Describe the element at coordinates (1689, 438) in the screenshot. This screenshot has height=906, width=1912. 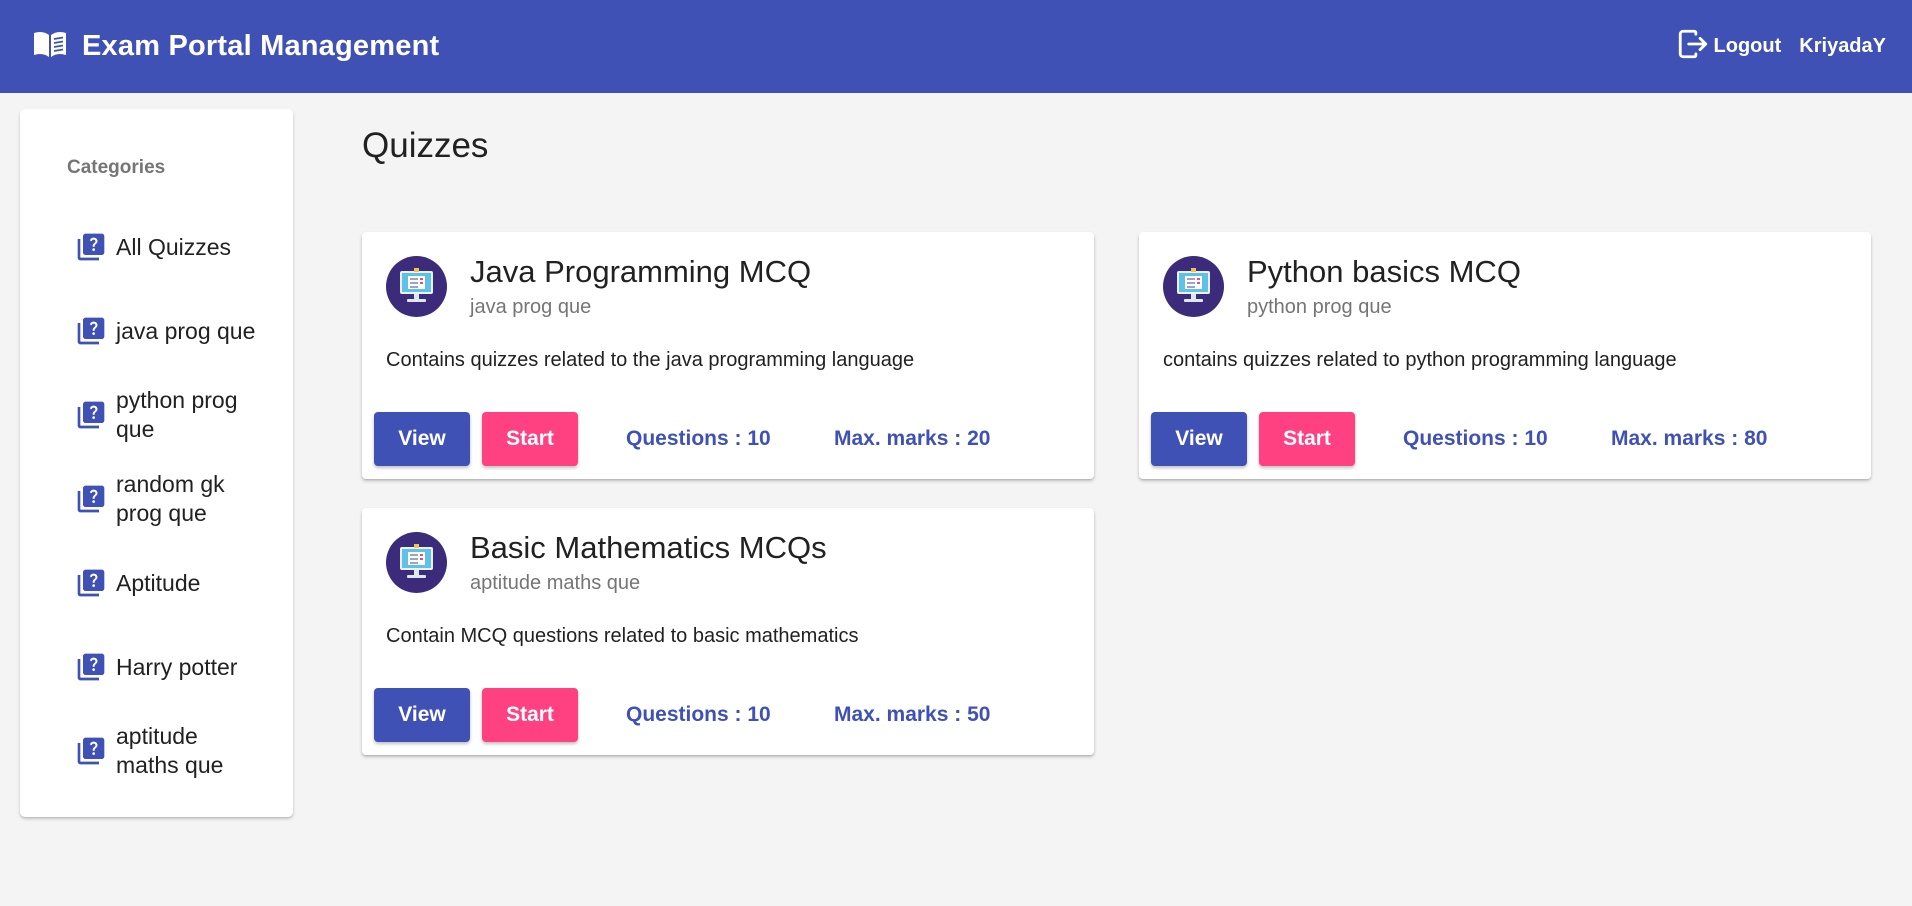
I see `max-marks: Max. marks : 80` at that location.